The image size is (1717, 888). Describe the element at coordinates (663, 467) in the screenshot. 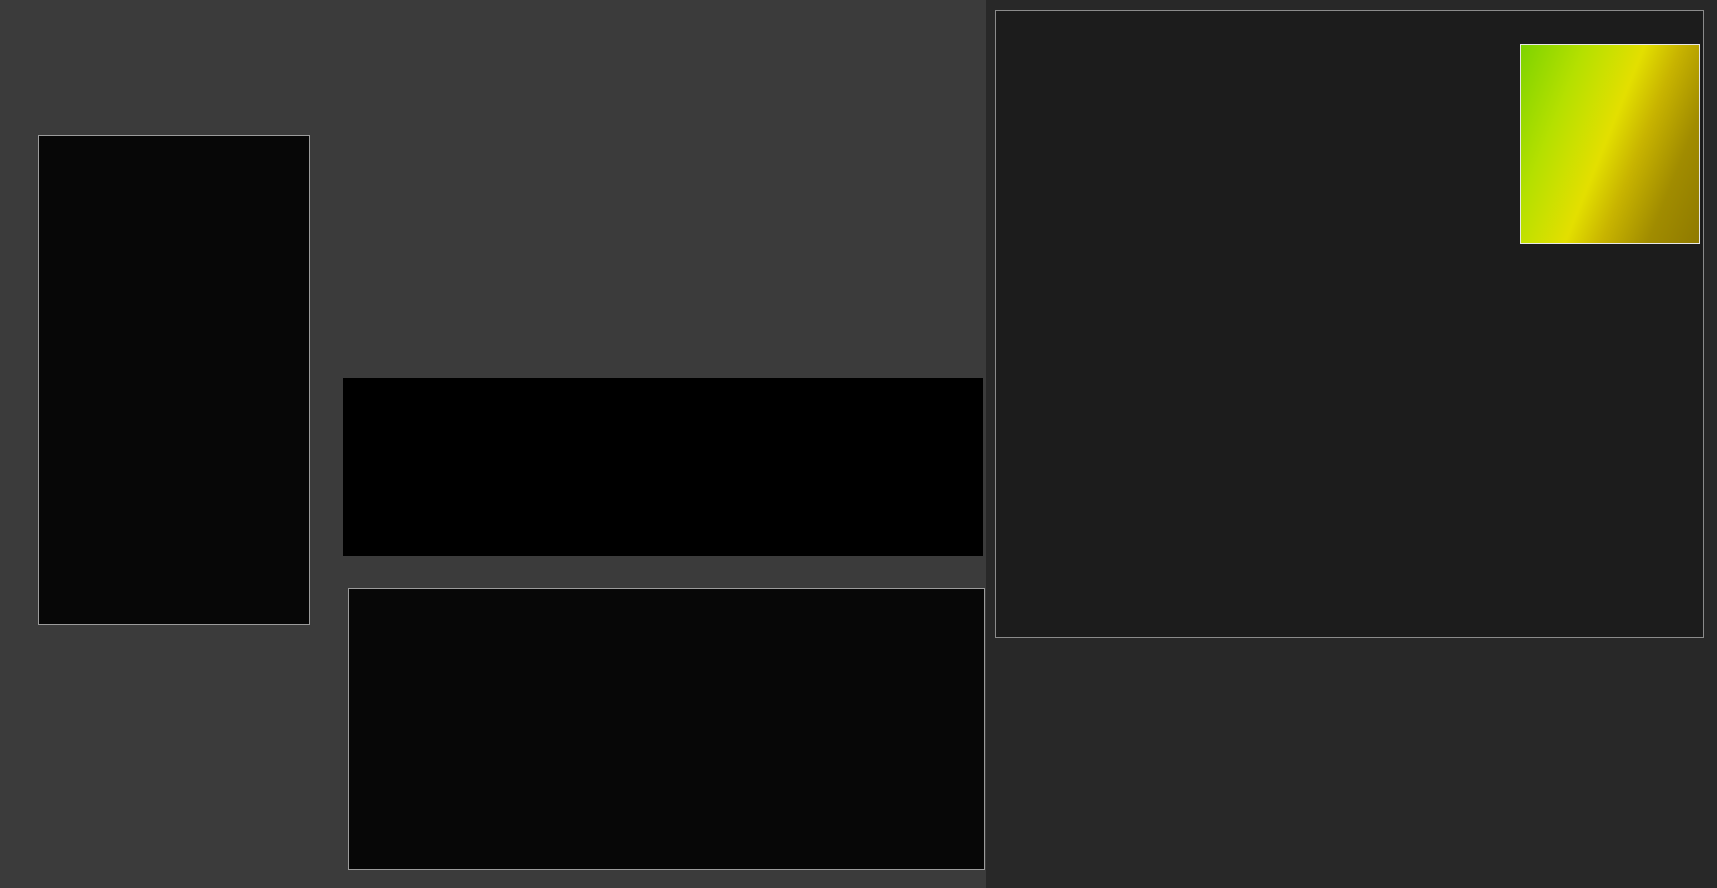

I see `color-swatch-panel` at that location.